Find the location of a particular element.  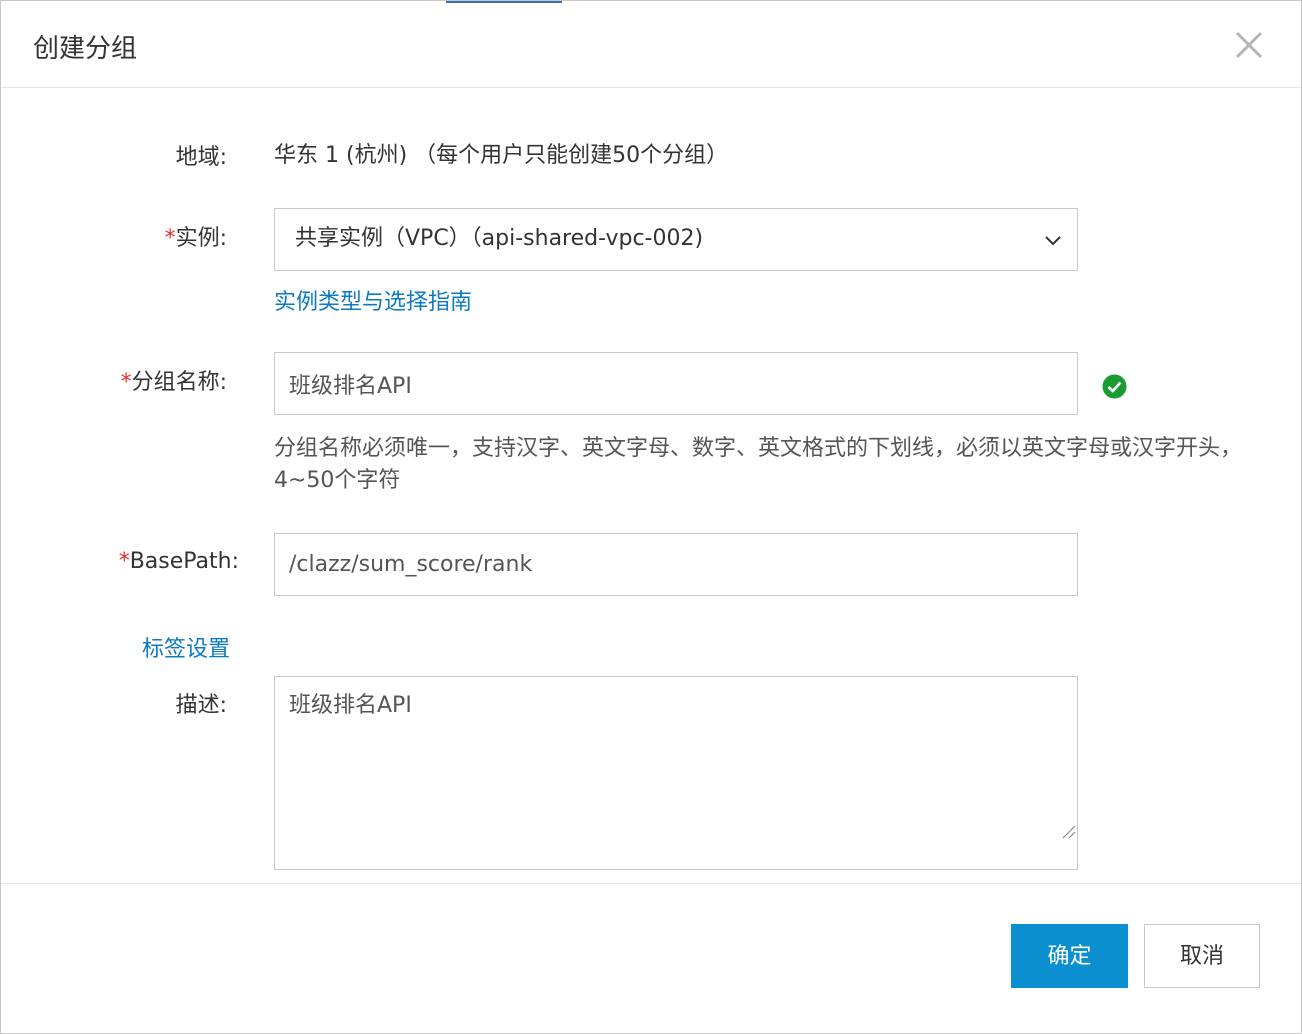

cancel-button: 取消 is located at coordinates (1202, 956).